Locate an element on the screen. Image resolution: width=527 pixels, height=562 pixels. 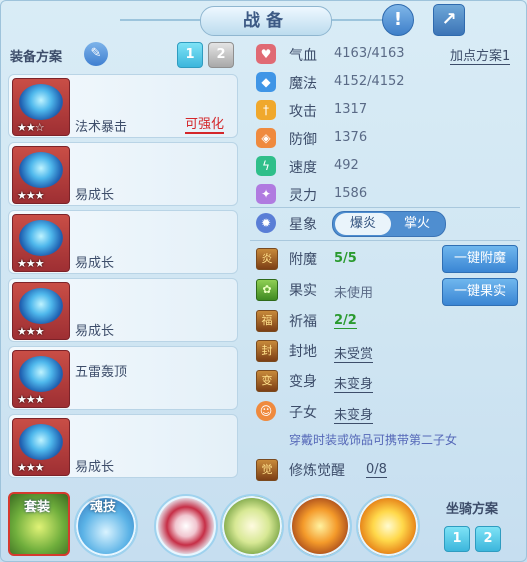
blessing-icon: 福 is located at coordinates (267, 321).